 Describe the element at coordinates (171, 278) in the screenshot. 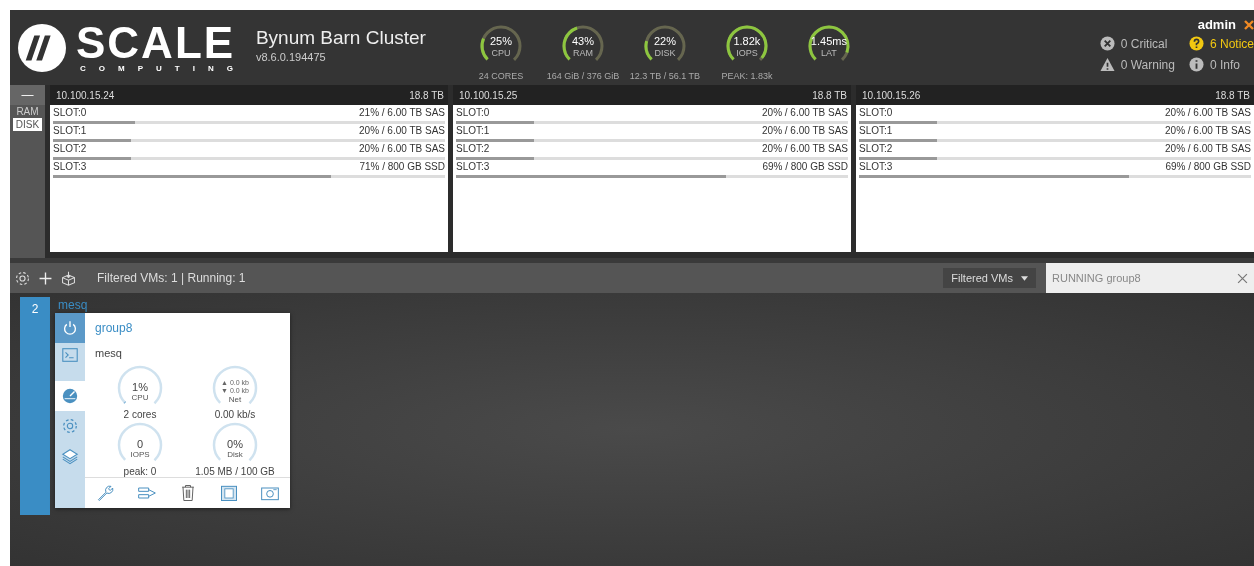

I see `filter-summary: Filtered VMs: 1 | Running: 1` at that location.